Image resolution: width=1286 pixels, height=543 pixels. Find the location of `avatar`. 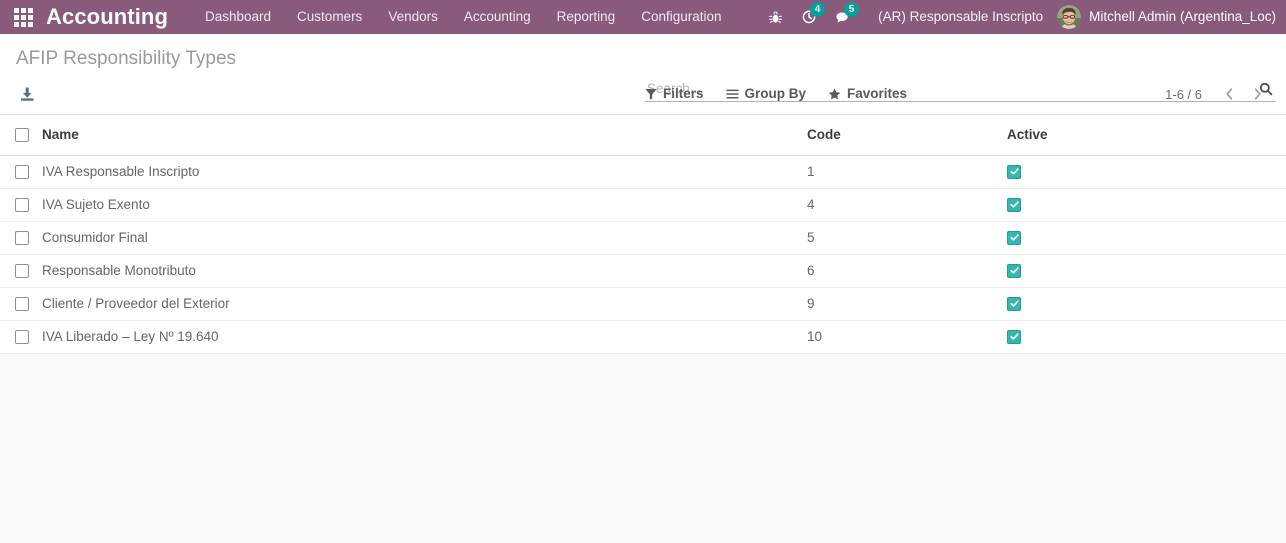

avatar is located at coordinates (1069, 17).